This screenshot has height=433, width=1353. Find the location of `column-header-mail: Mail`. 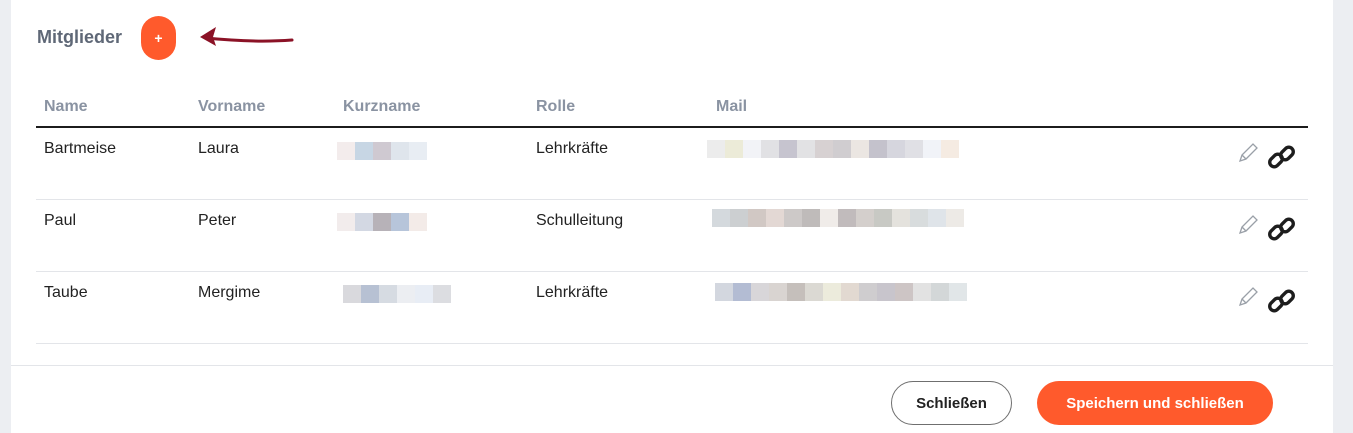

column-header-mail: Mail is located at coordinates (731, 107).